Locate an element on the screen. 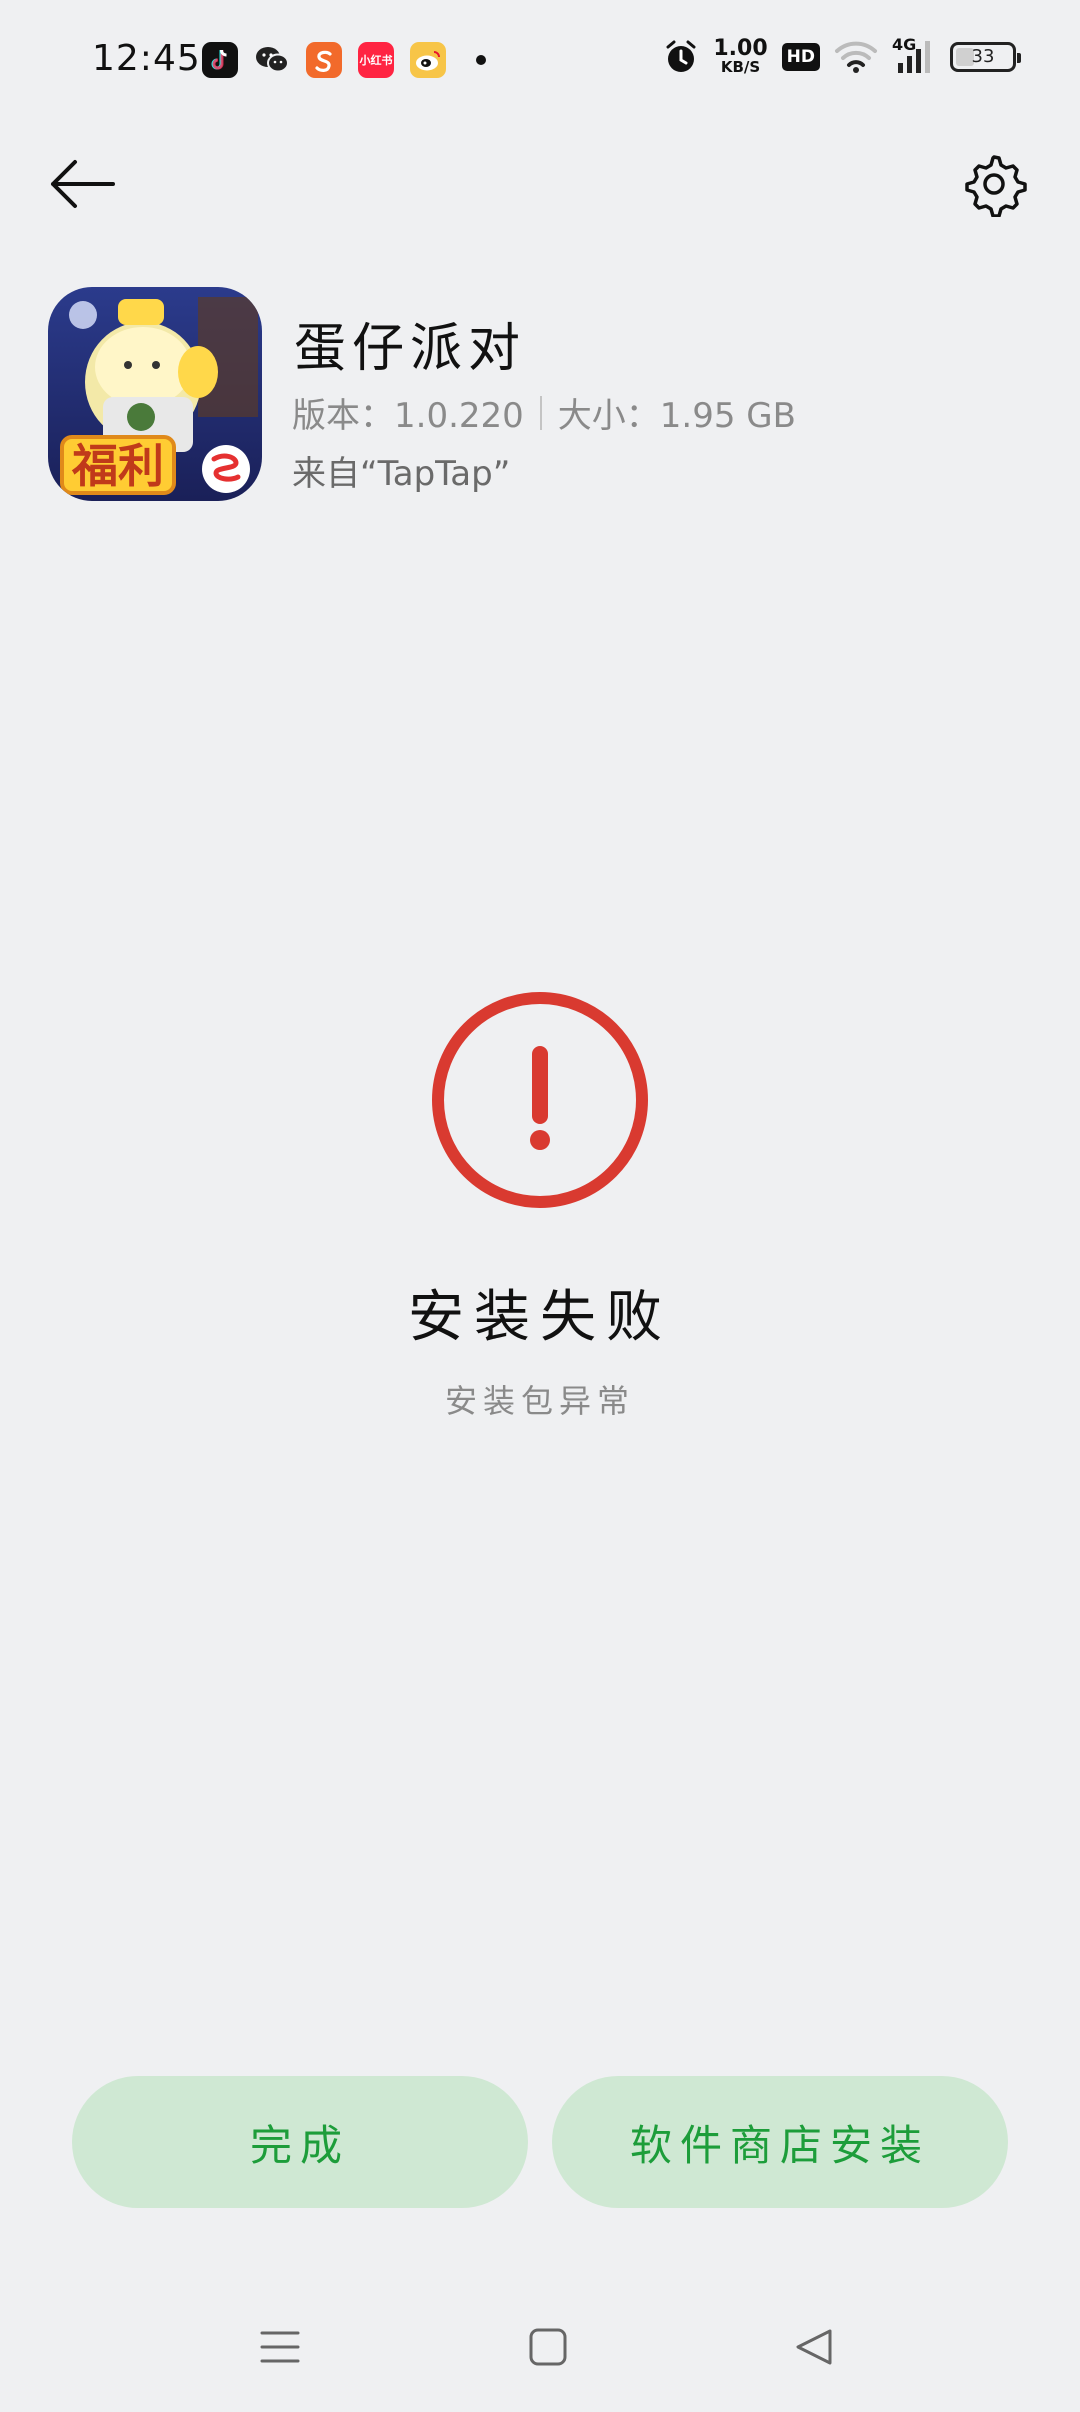 Image resolution: width=1080 pixels, height=2412 pixels. result-title: 安装失败 is located at coordinates (540, 1317).